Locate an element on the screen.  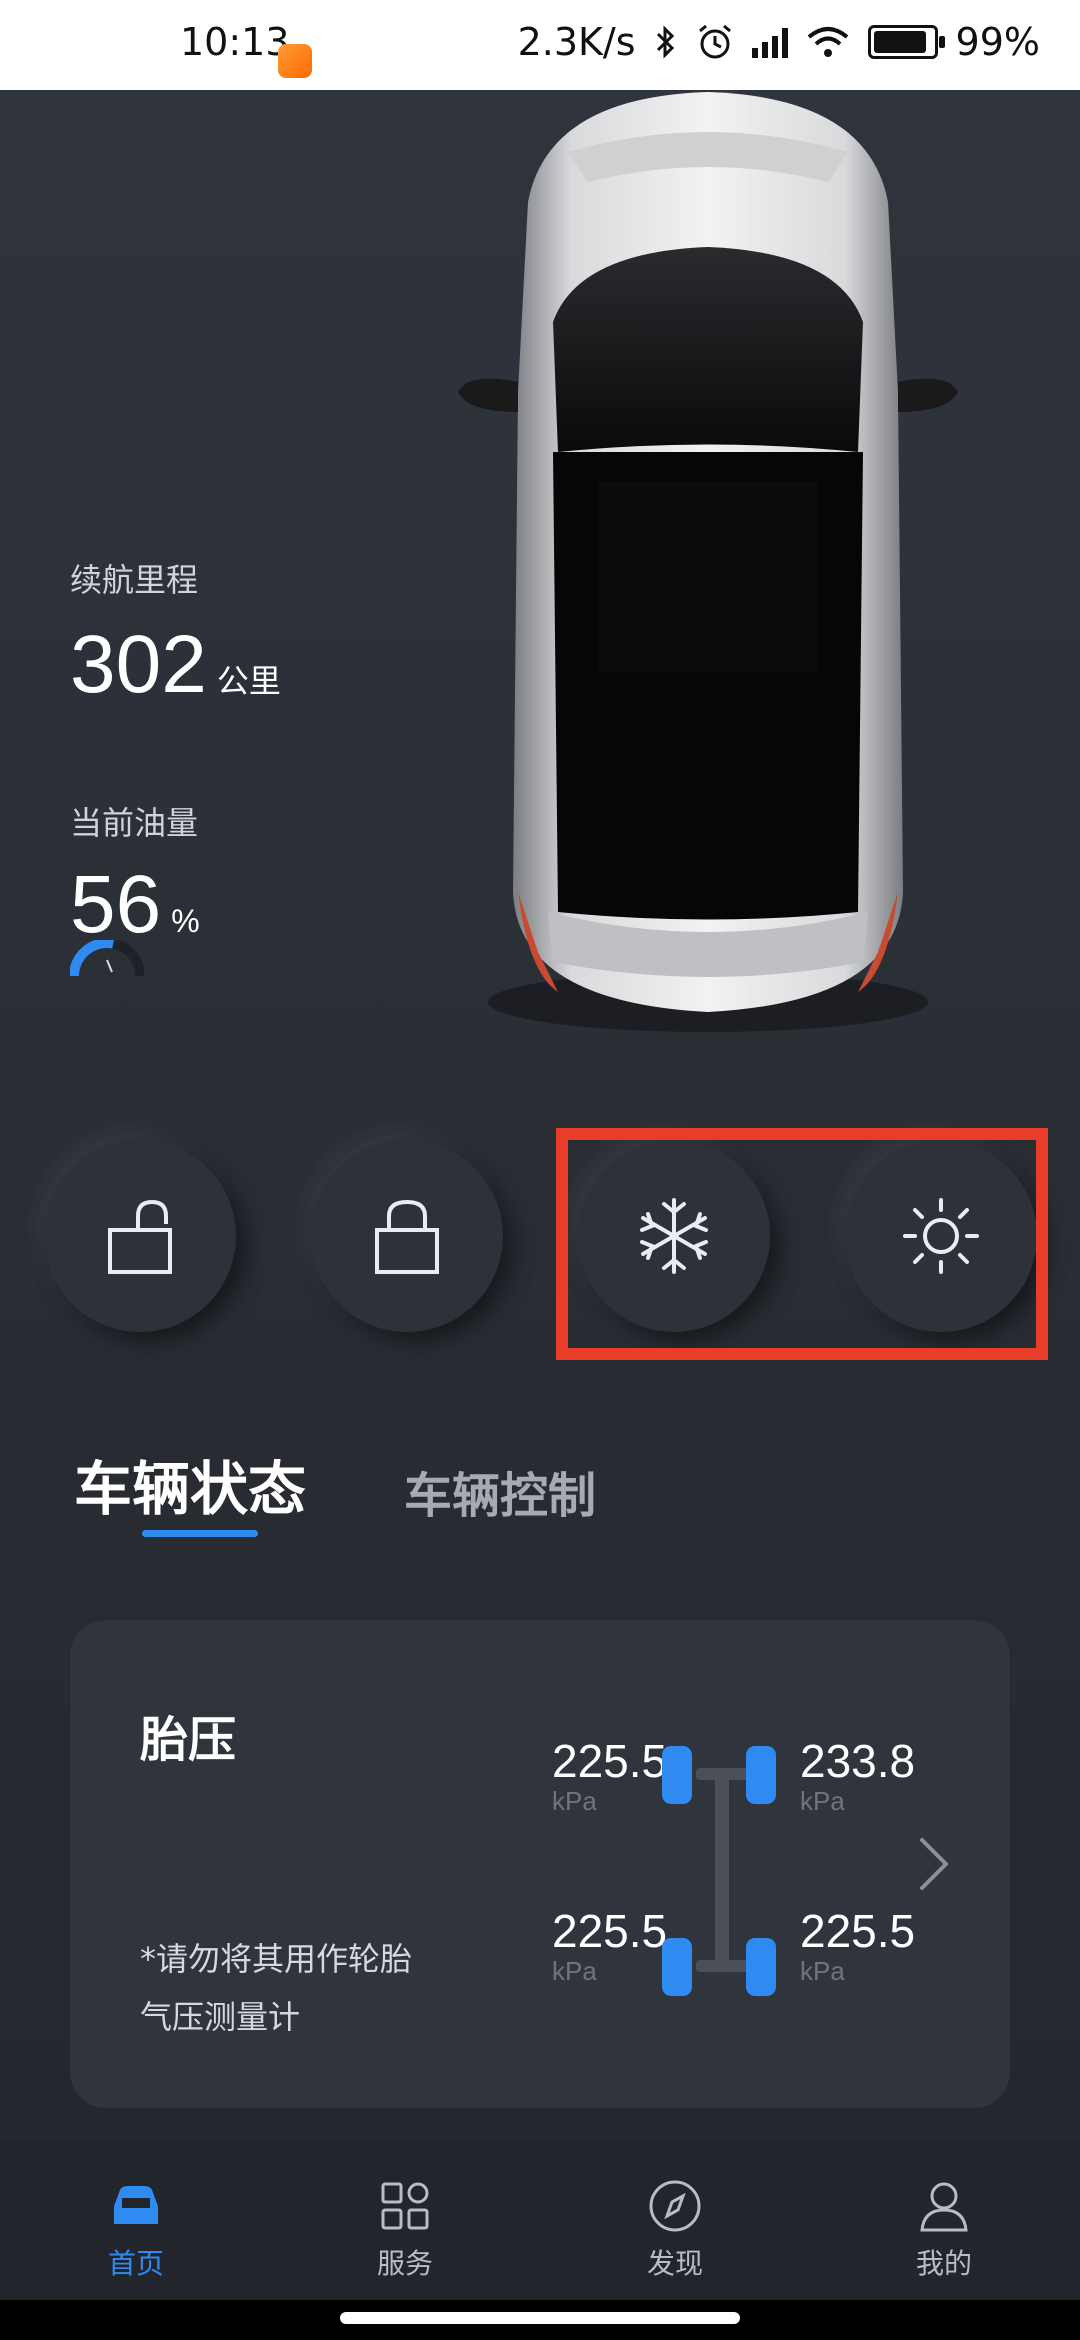
car-icon is located at coordinates (136, 2205).